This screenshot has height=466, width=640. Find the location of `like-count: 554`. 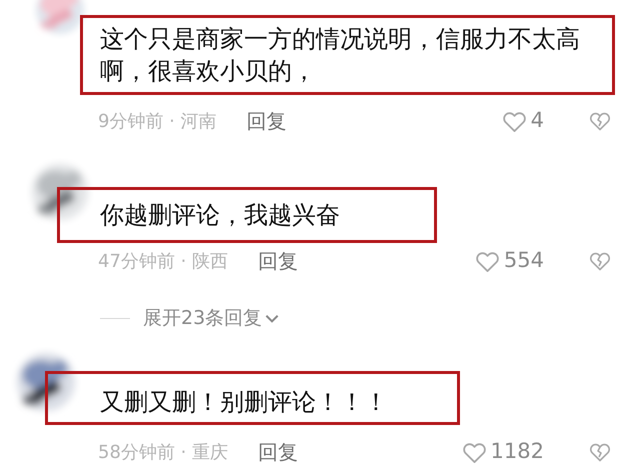

like-count: 554 is located at coordinates (524, 260).